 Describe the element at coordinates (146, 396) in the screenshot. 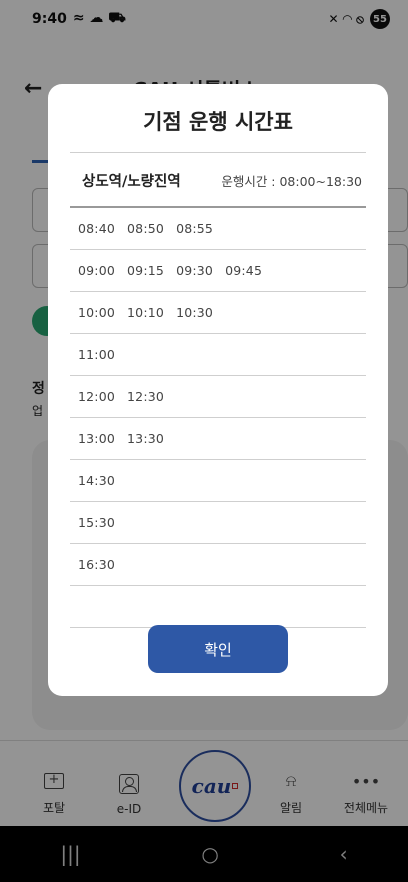

I see `departure-time: 12:30` at that location.